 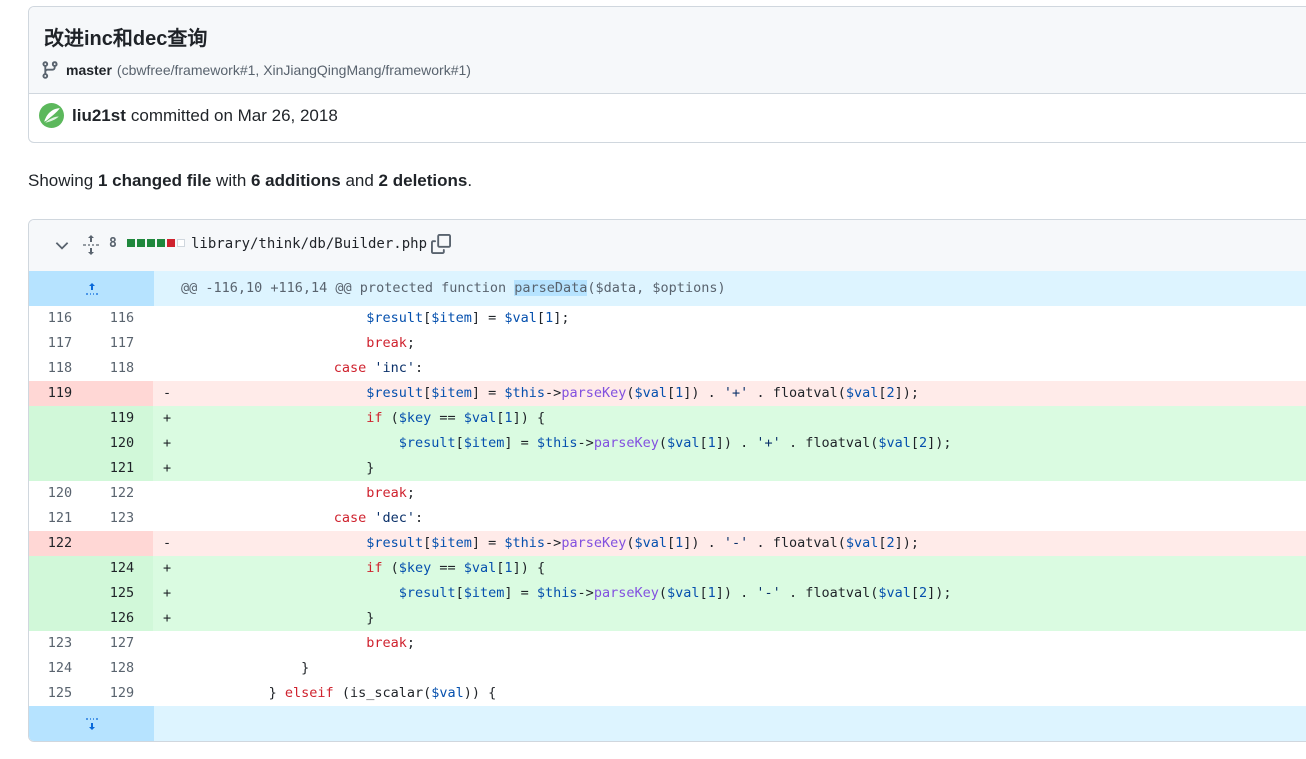 What do you see at coordinates (122, 418) in the screenshot?
I see `new-line-number: 119` at bounding box center [122, 418].